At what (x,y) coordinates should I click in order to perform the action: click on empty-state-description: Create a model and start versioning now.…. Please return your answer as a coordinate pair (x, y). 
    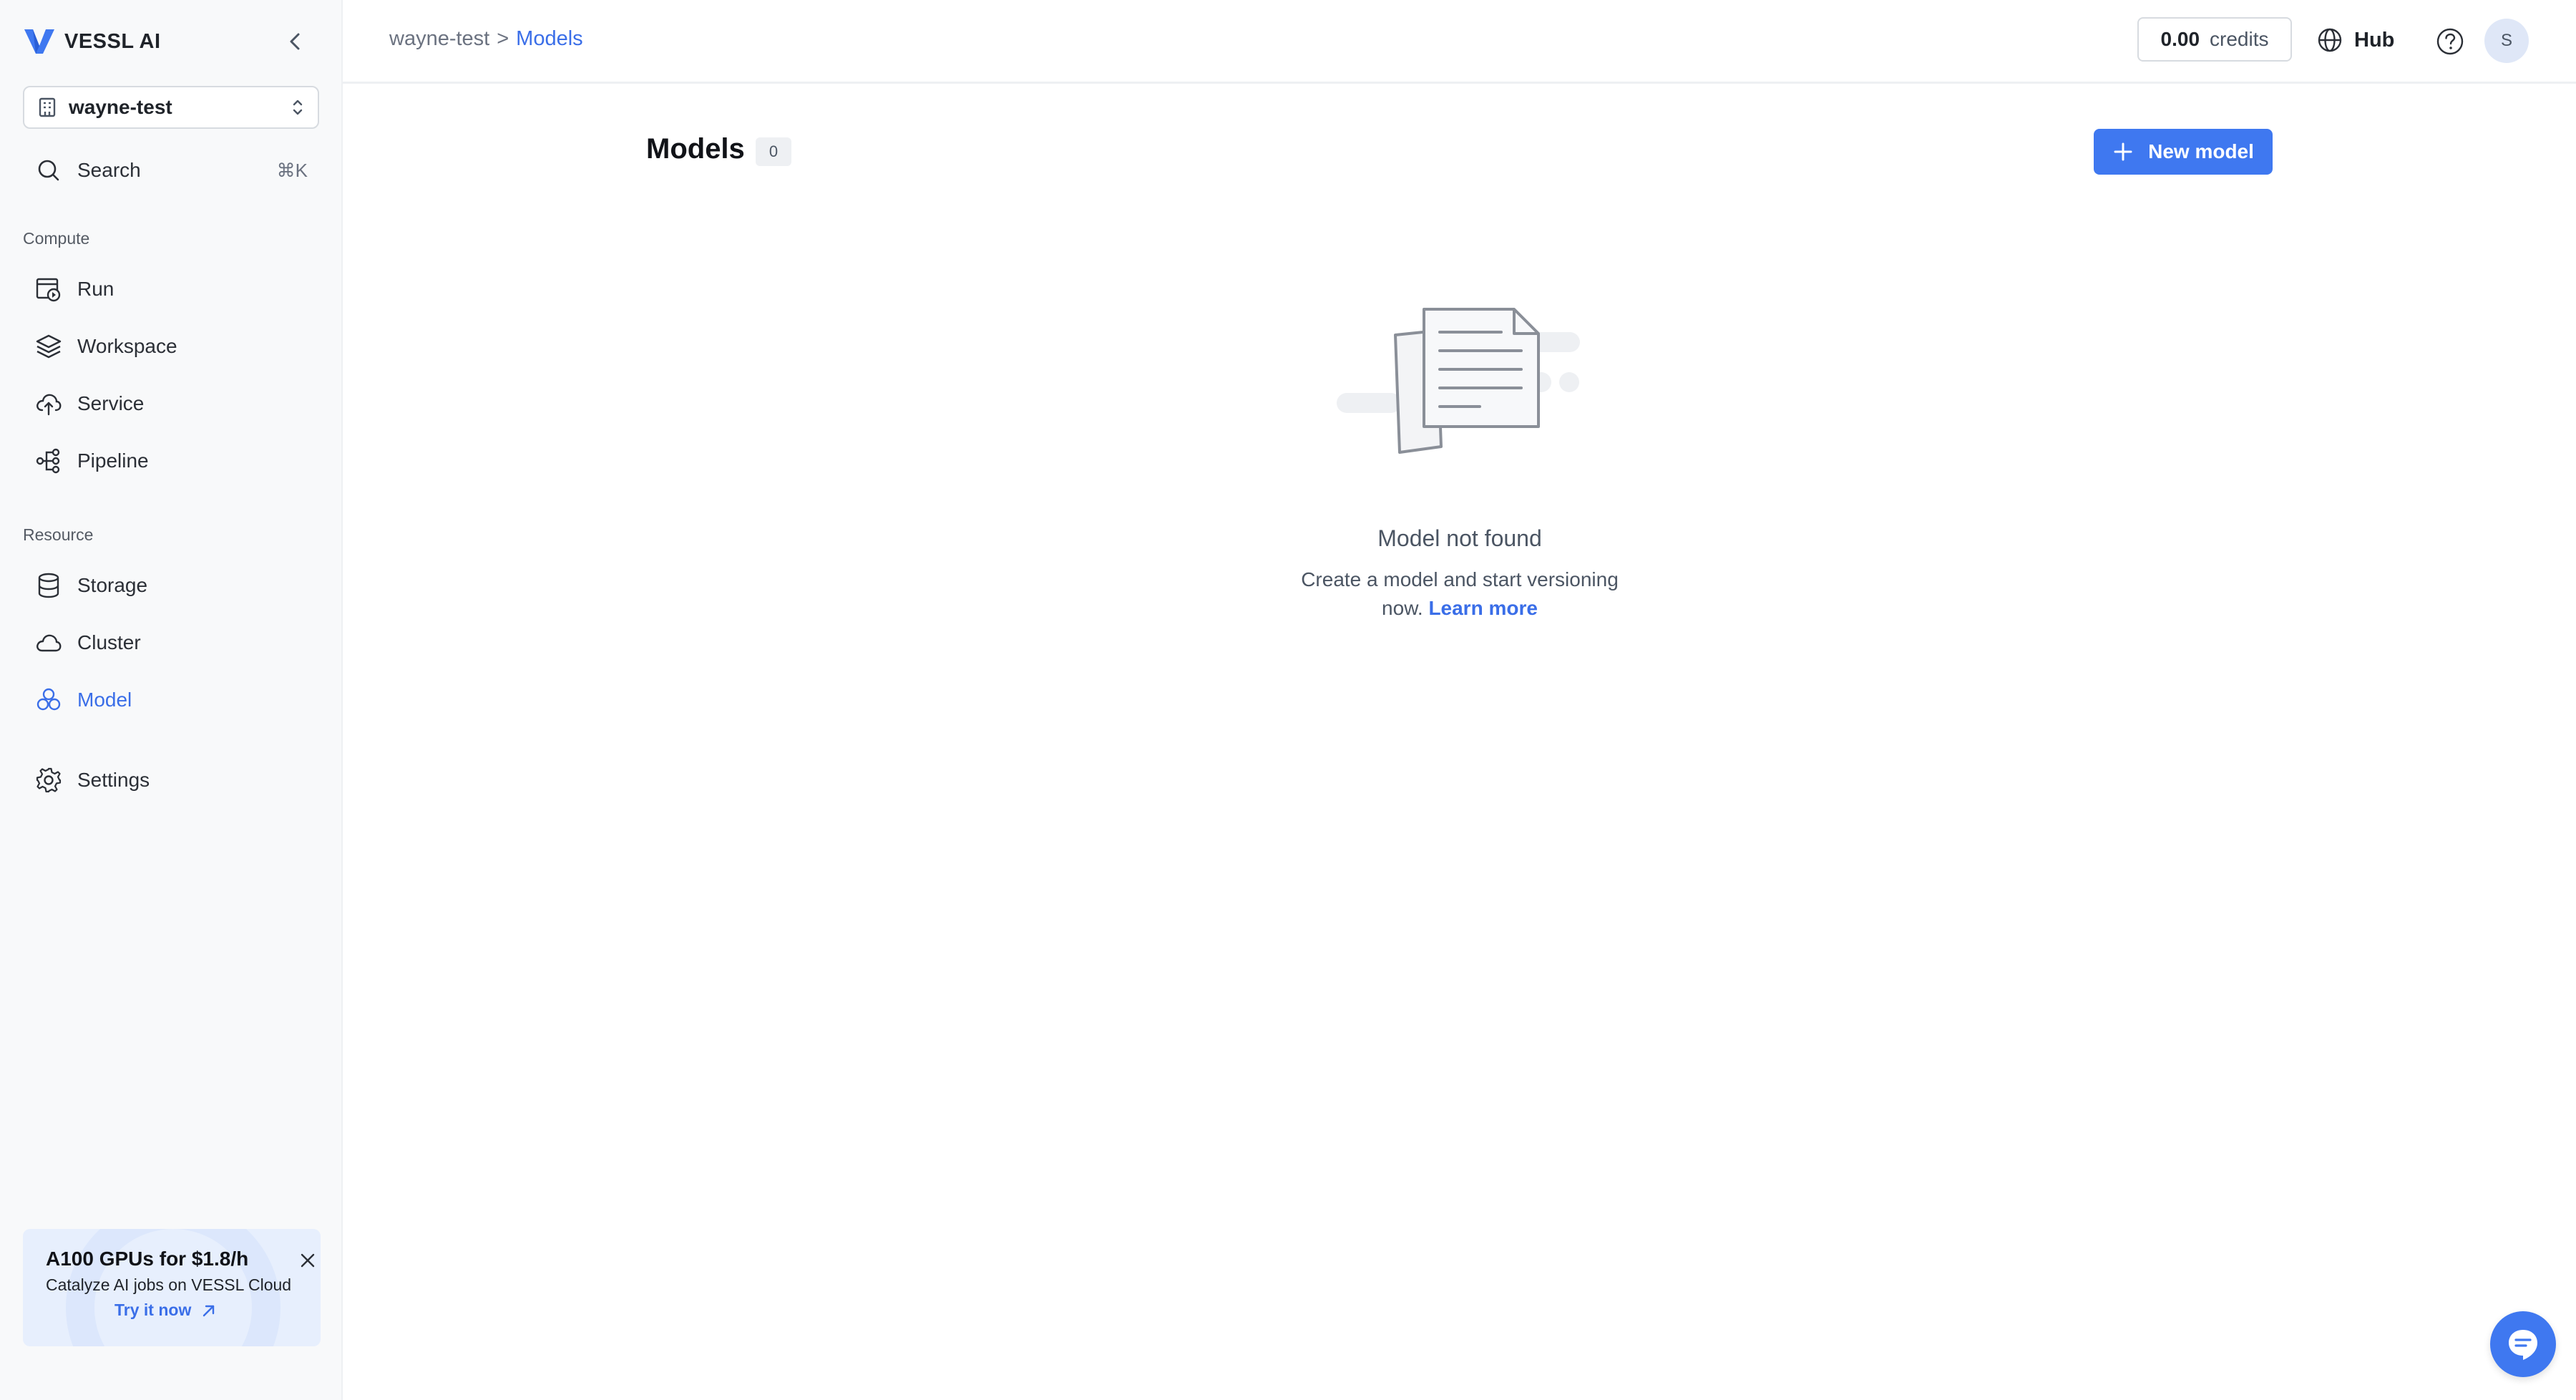
    Looking at the image, I should click on (1459, 594).